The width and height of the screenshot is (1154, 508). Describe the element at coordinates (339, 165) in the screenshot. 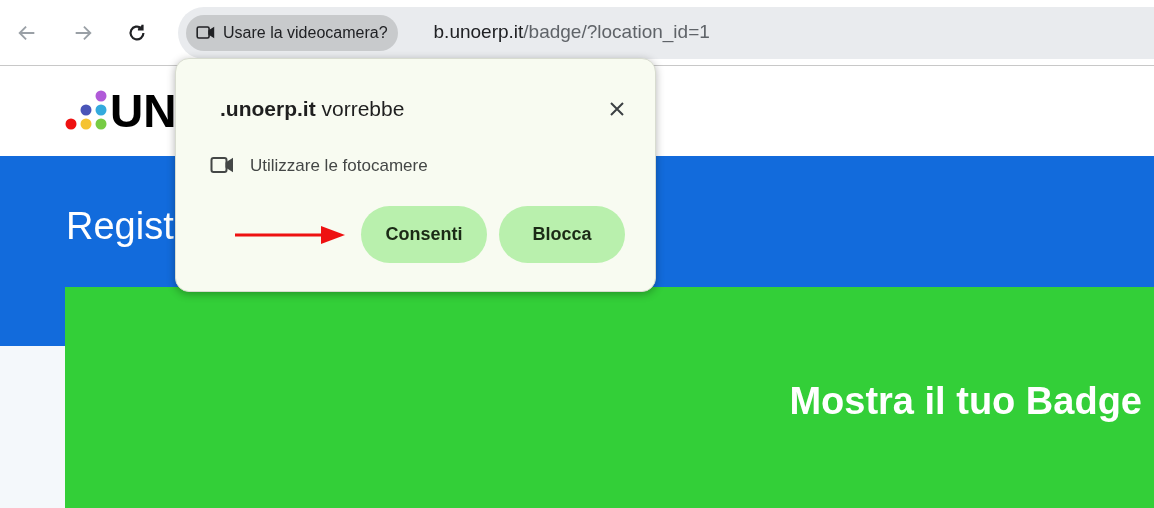

I see `permission-request: Utilizzare le fotocamere` at that location.